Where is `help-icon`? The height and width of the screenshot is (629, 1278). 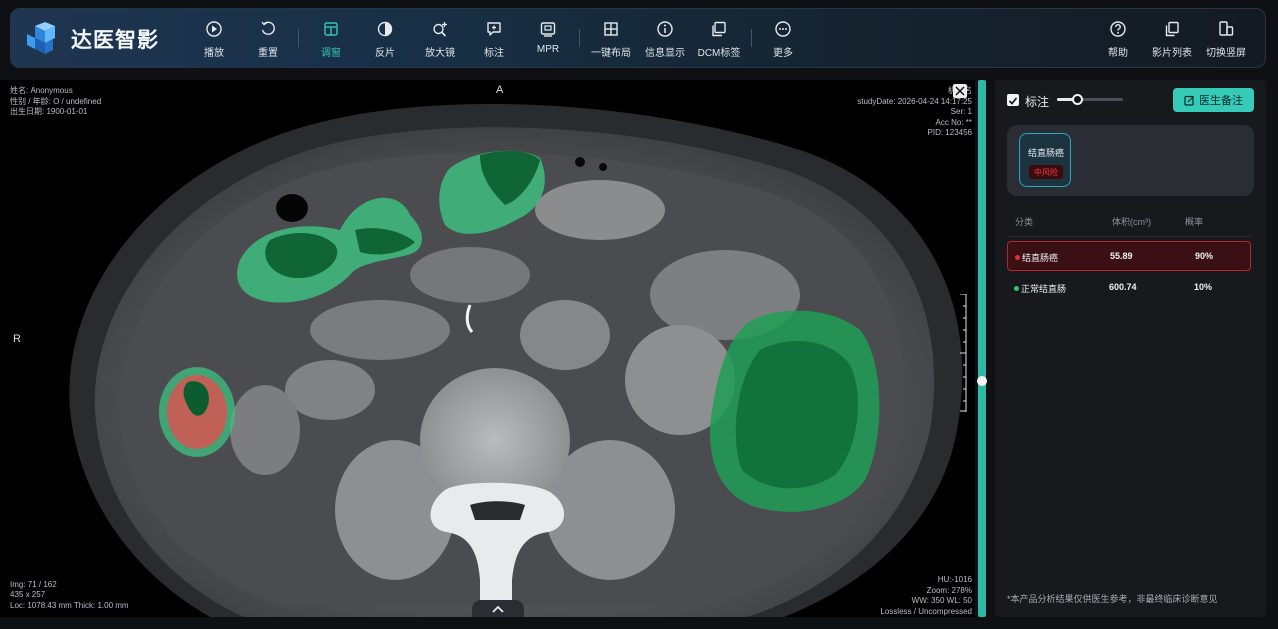
help-icon is located at coordinates (1118, 29).